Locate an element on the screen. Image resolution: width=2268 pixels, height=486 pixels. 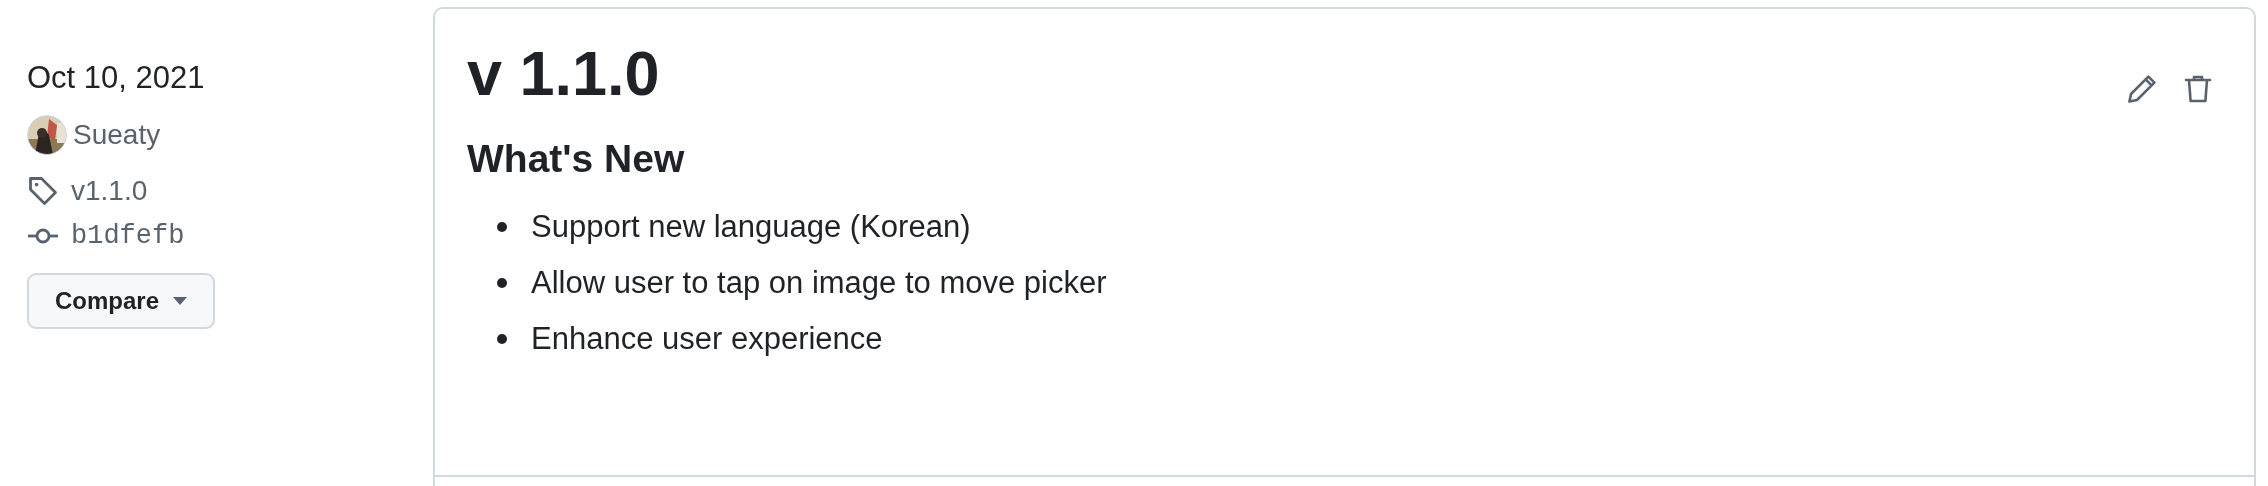
compare-button: Compare is located at coordinates (121, 300).